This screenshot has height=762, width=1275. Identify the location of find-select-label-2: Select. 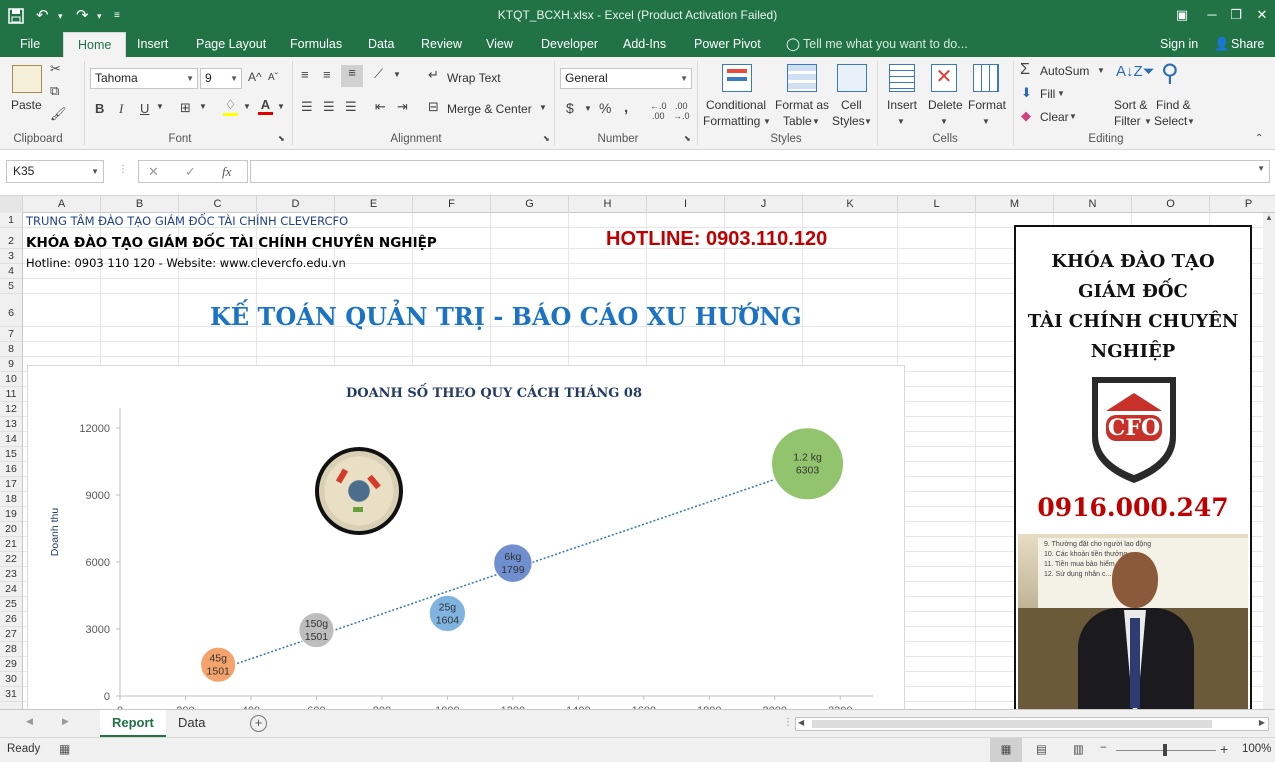
(1170, 121).